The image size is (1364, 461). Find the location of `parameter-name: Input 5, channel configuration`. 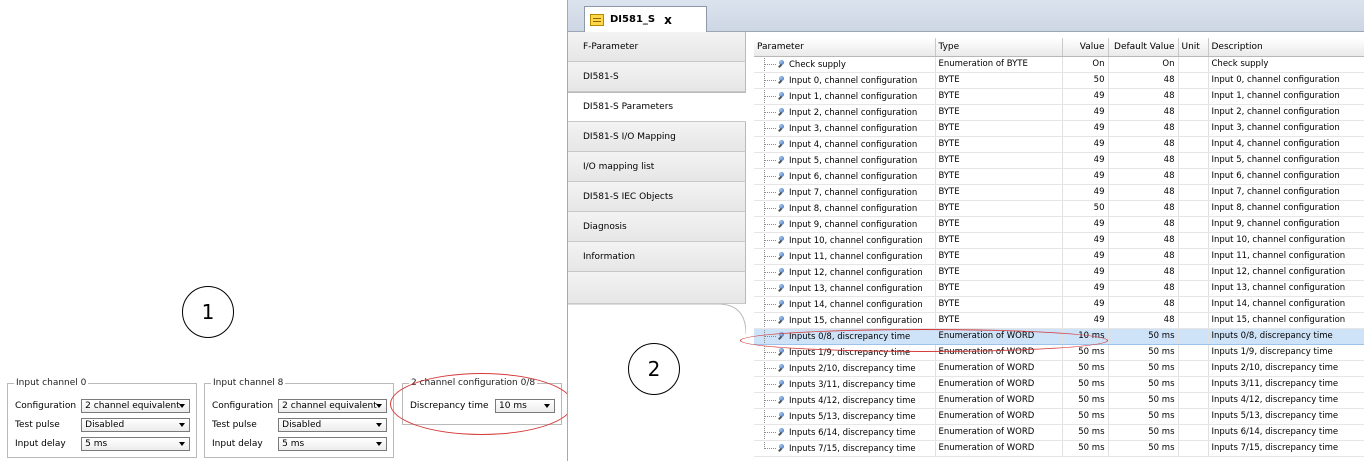

parameter-name: Input 5, channel configuration is located at coordinates (853, 160).